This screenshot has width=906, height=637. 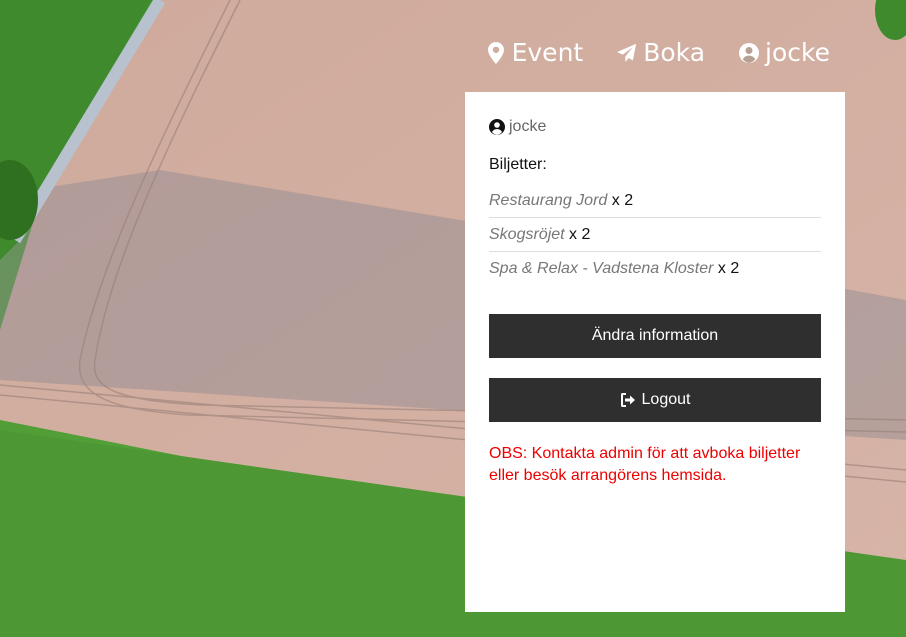 I want to click on edit-information-button: Ändra information, so click(x=655, y=336).